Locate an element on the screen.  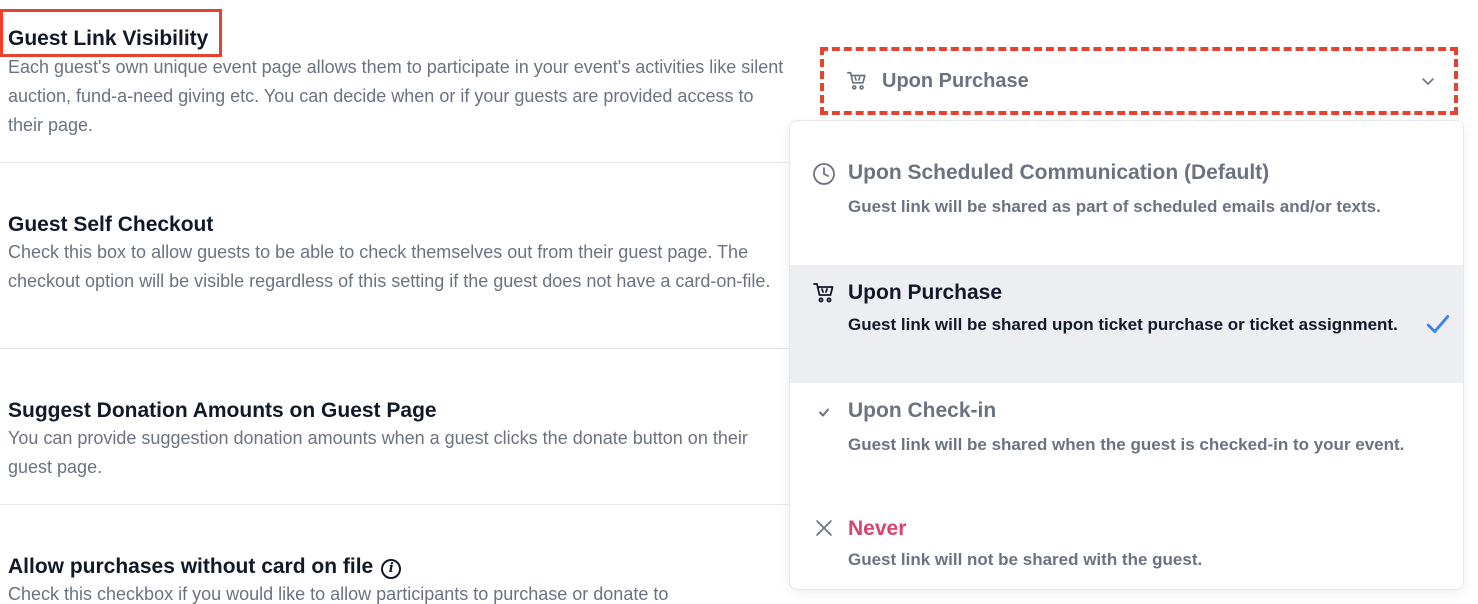
clock-icon is located at coordinates (824, 174).